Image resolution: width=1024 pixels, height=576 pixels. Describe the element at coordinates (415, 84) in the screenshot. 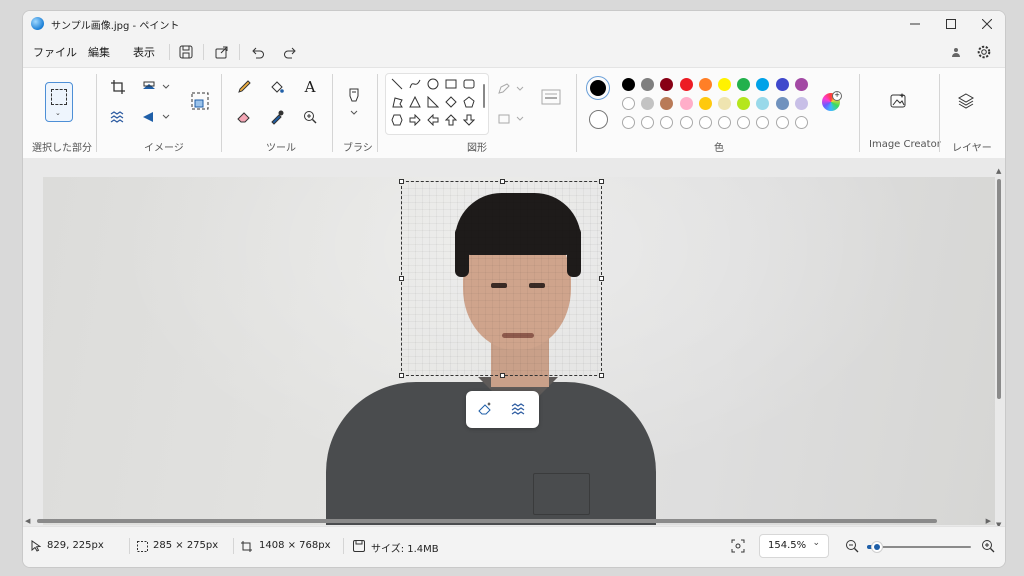

I see `curve-shape-icon` at that location.